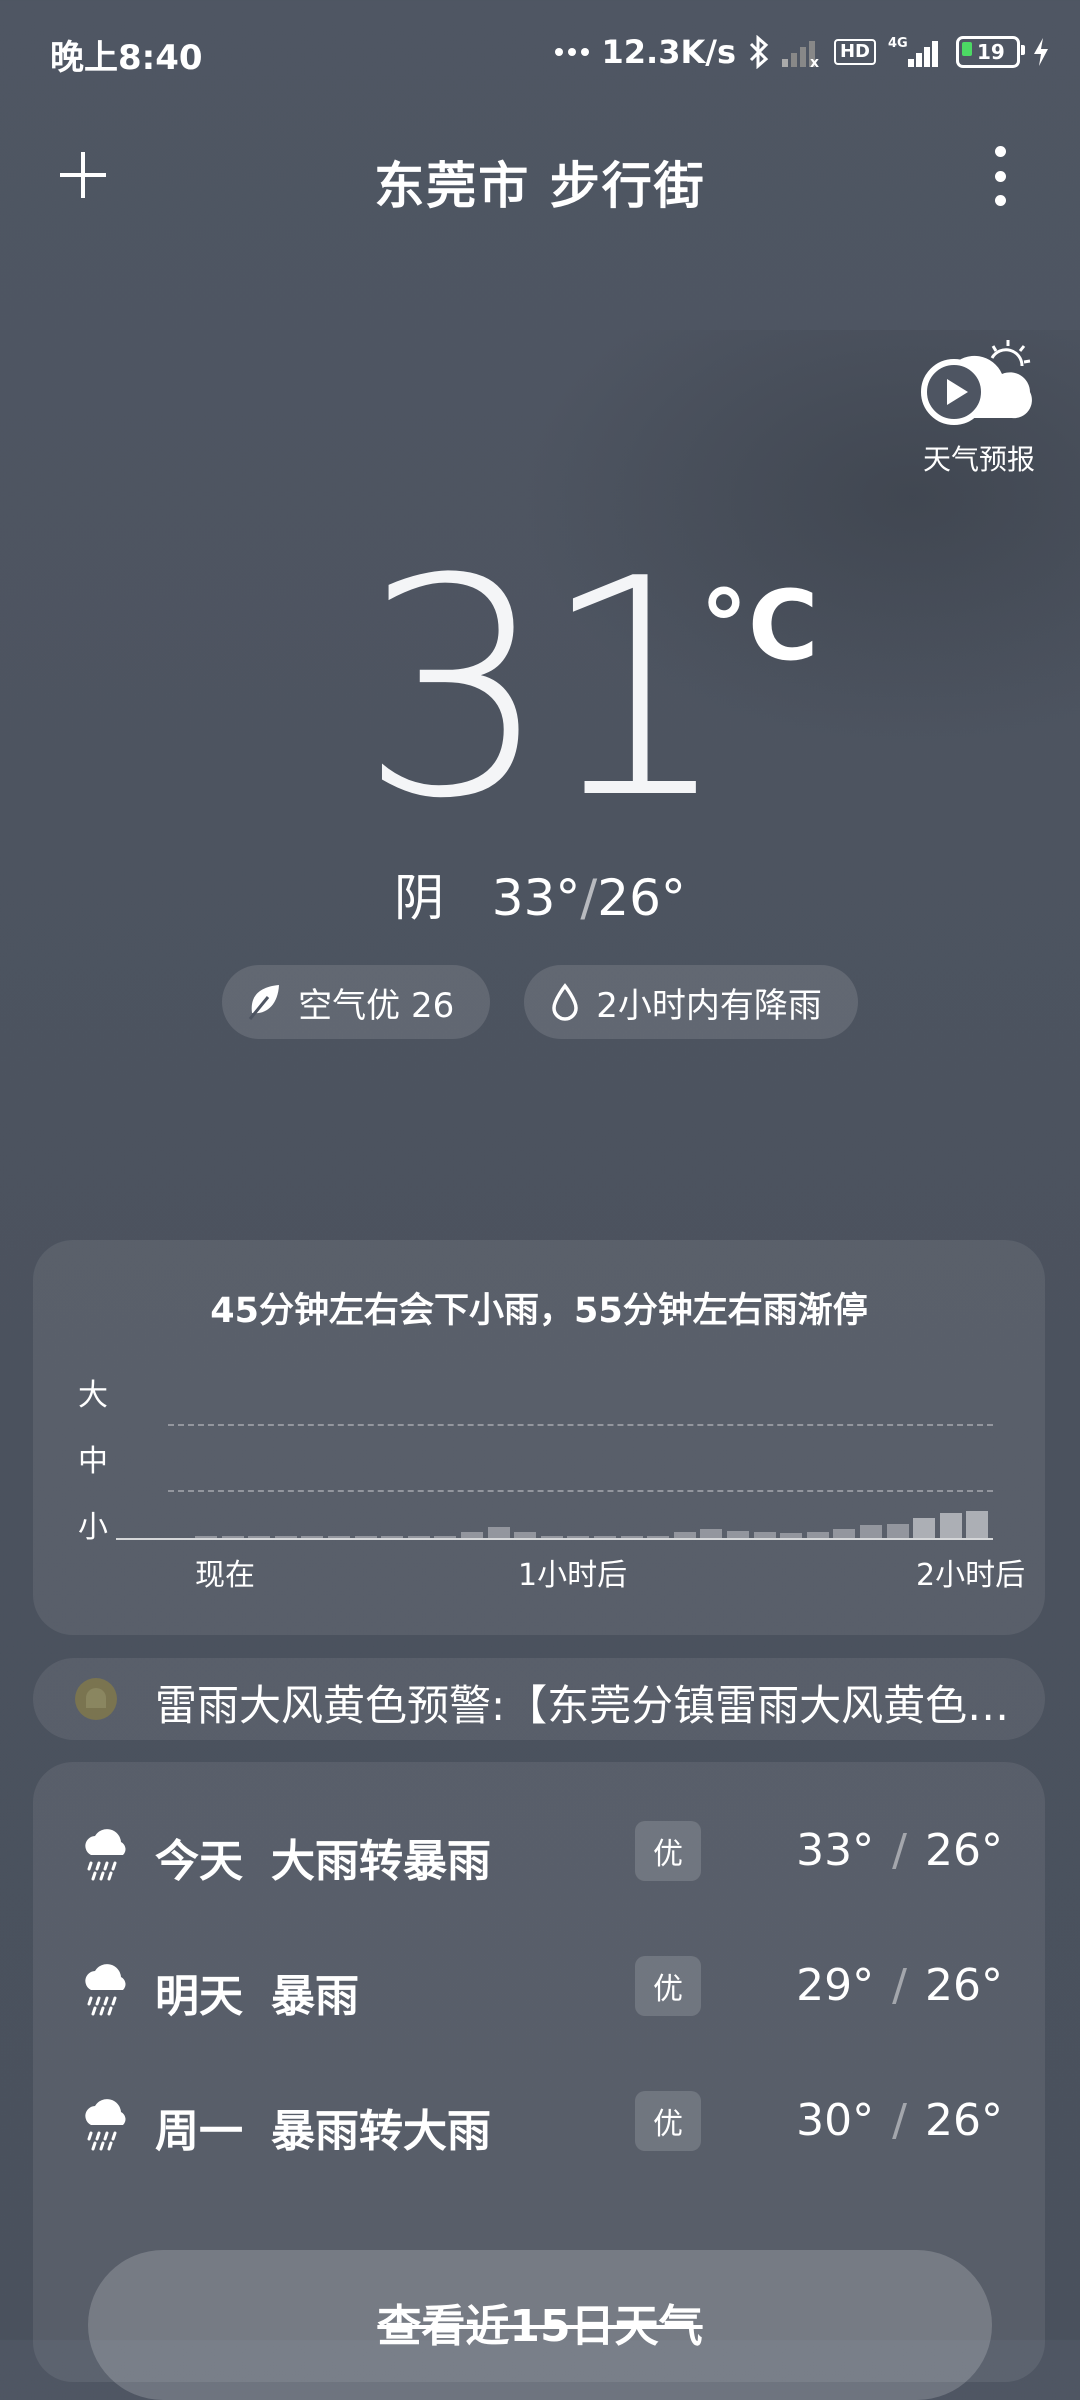 The width and height of the screenshot is (1080, 2400). Describe the element at coordinates (759, 52) in the screenshot. I see `bluetooth-icon` at that location.